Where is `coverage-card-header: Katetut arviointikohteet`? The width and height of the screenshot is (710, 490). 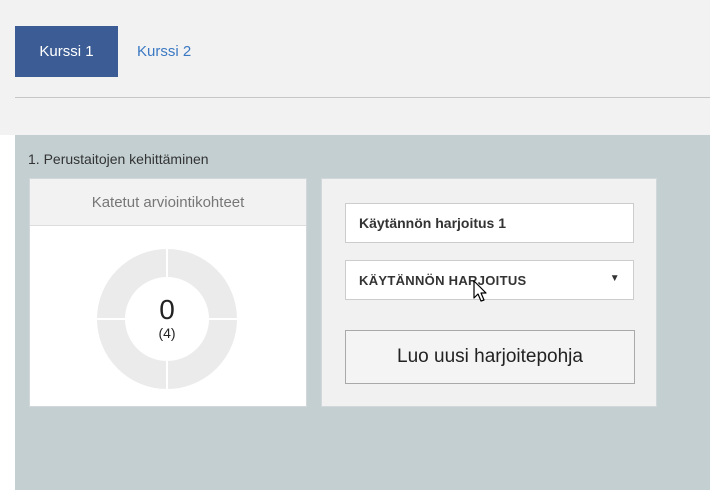
coverage-card-header: Katetut arviointikohteet is located at coordinates (168, 202).